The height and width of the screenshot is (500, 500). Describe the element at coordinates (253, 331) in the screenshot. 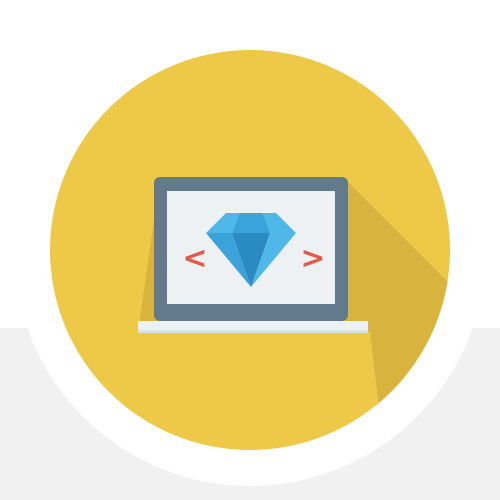

I see `laptop-base-shade` at that location.